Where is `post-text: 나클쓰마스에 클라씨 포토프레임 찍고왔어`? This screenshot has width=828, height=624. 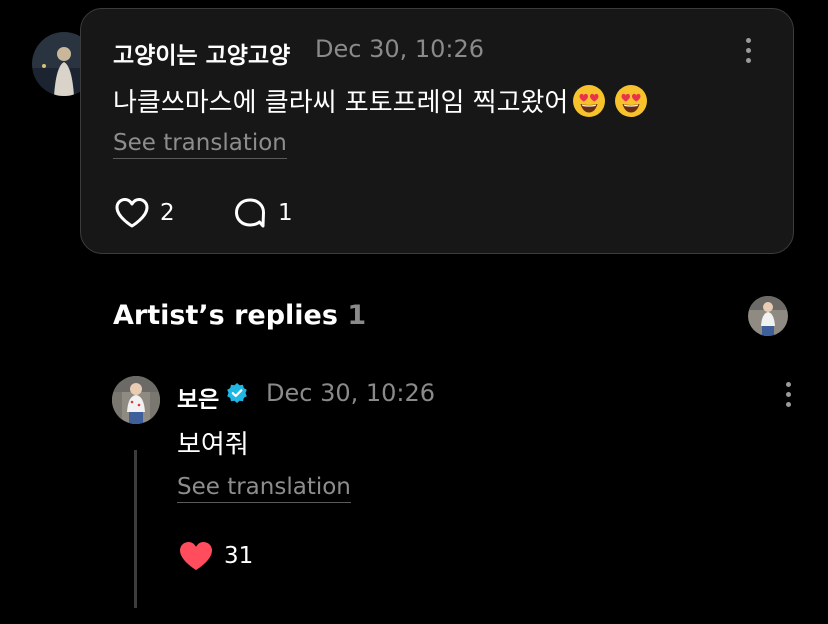
post-text: 나클쓰마스에 클라씨 포토프레임 찍고왔어 is located at coordinates (380, 100).